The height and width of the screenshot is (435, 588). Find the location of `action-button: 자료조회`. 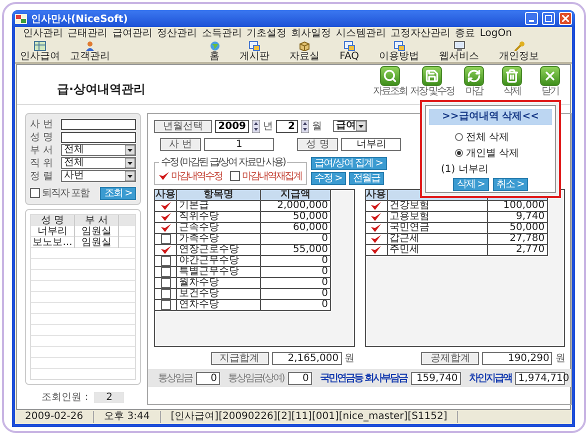

action-button: 자료조회 is located at coordinates (390, 81).